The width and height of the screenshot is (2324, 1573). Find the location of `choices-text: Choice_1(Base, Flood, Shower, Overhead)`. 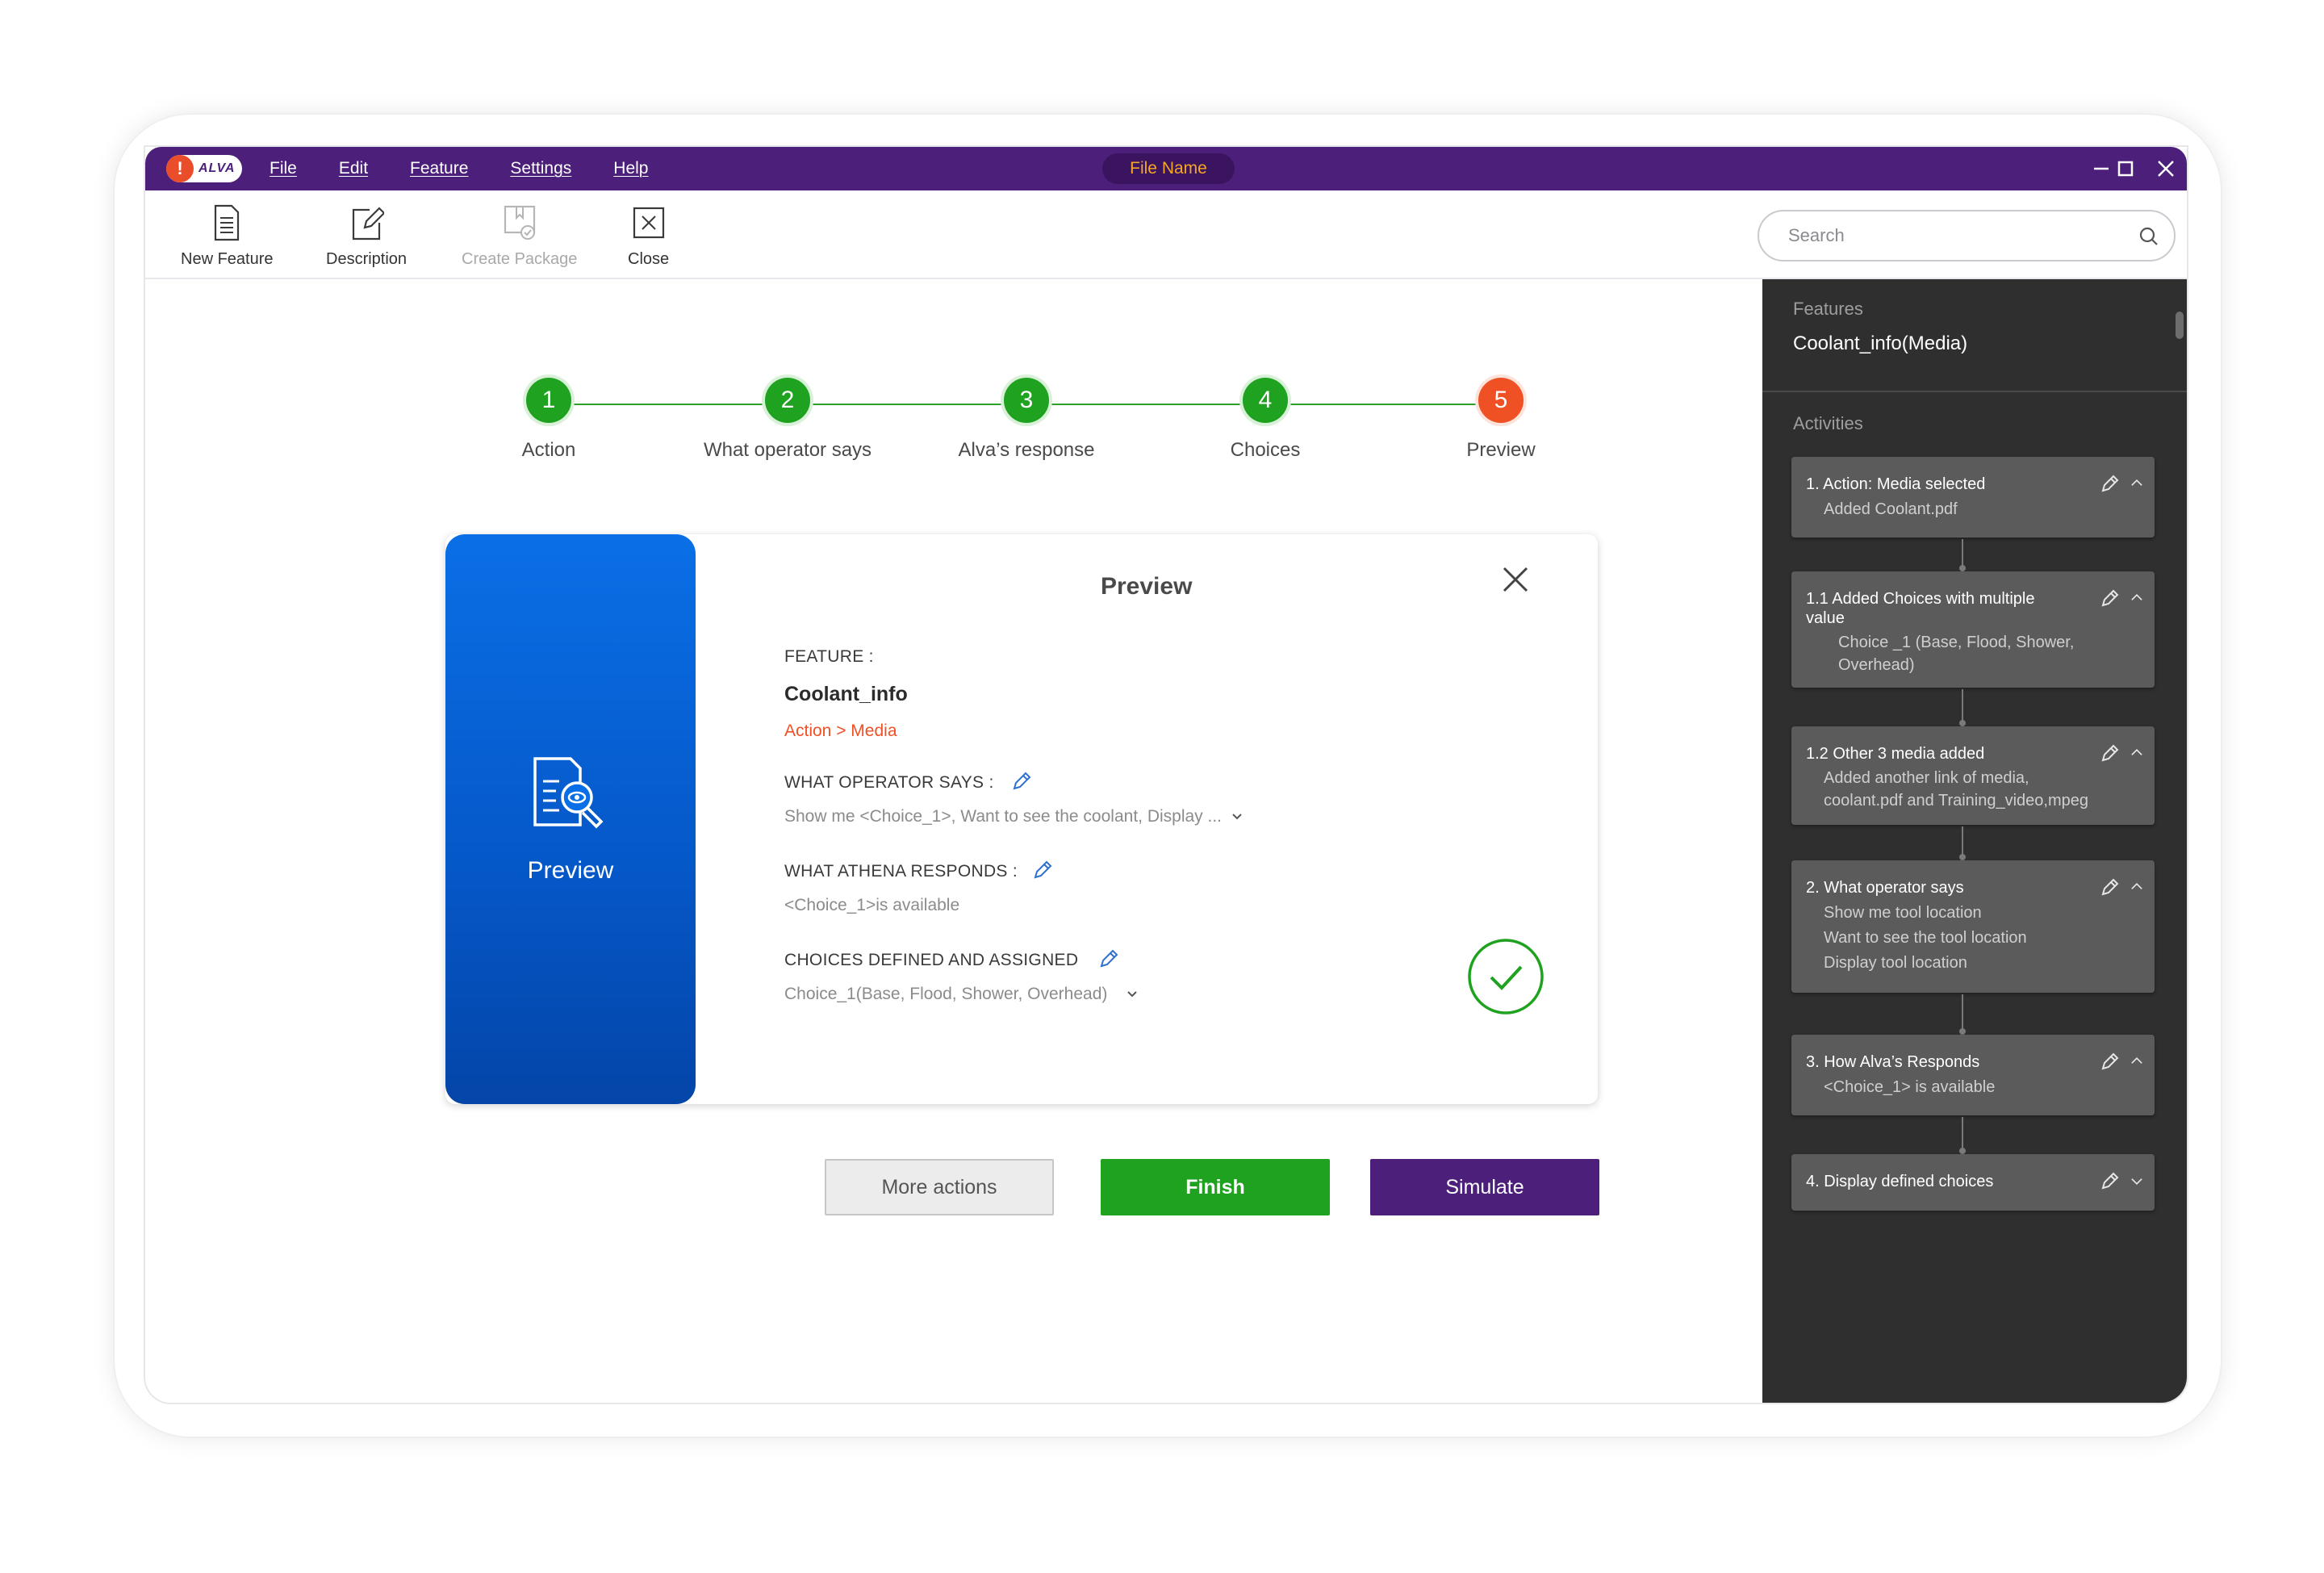

choices-text: Choice_1(Base, Flood, Shower, Overhead) is located at coordinates (946, 994).